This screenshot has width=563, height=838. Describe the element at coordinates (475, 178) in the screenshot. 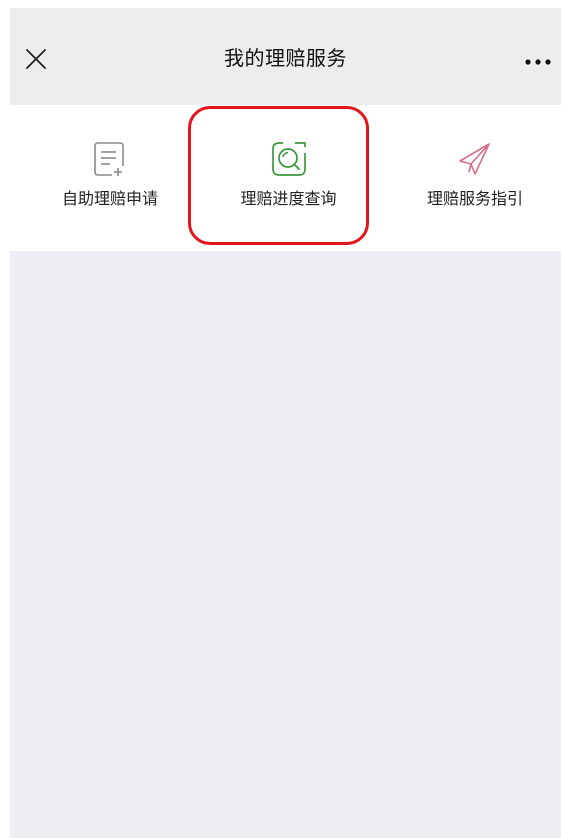

I see `menu-item-service-guide: 理赔服务指引` at that location.